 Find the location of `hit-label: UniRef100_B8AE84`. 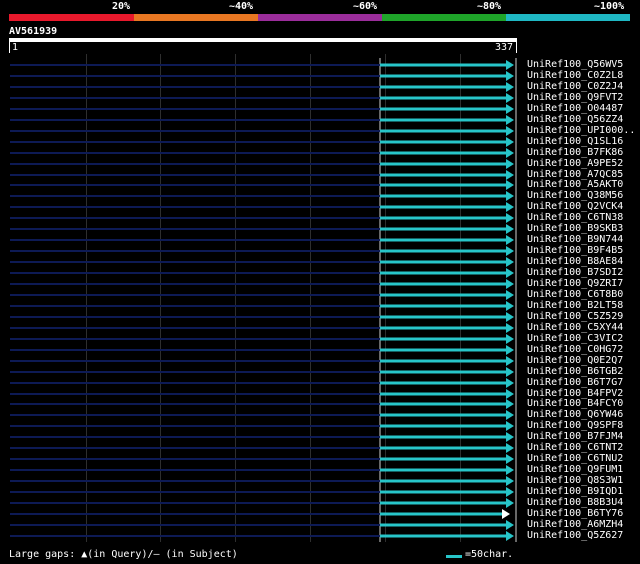

hit-label: UniRef100_B8AE84 is located at coordinates (575, 261).